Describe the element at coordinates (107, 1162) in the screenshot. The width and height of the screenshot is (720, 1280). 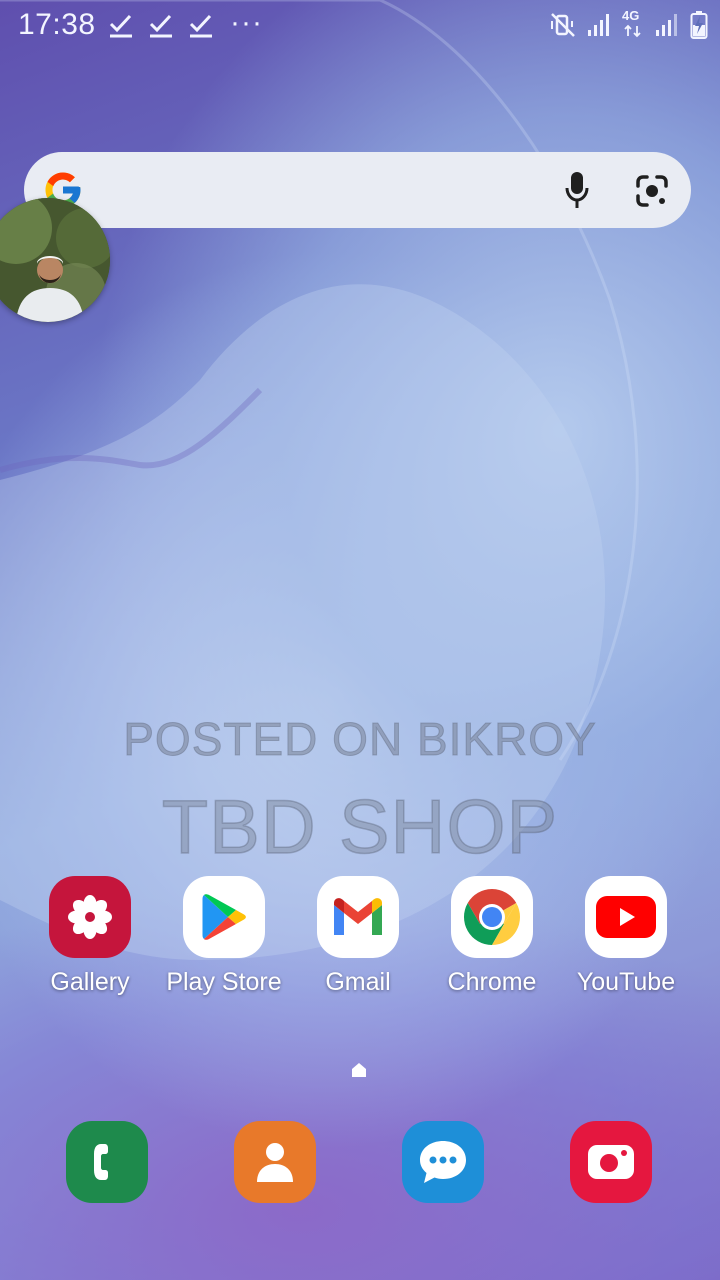
I see `phone-icon` at that location.